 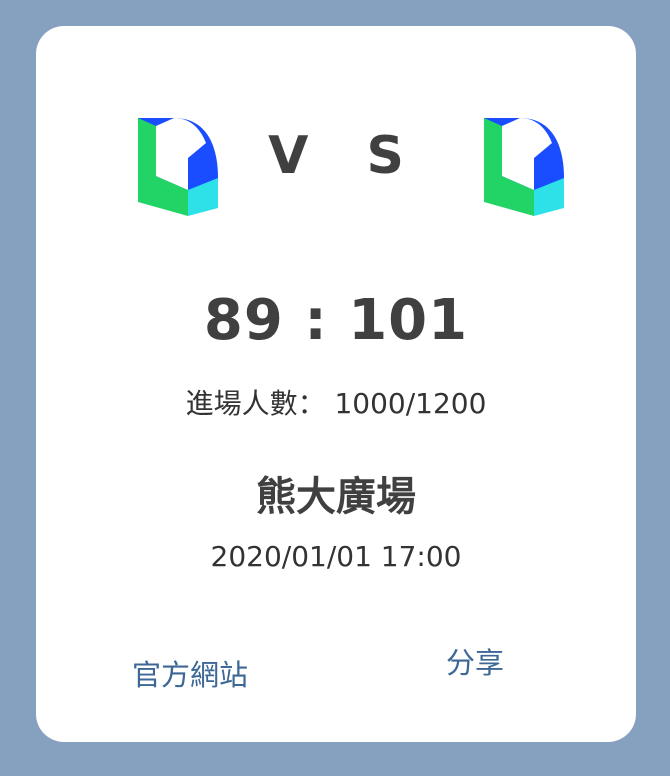 What do you see at coordinates (475, 661) in the screenshot?
I see `share-link: 分享` at bounding box center [475, 661].